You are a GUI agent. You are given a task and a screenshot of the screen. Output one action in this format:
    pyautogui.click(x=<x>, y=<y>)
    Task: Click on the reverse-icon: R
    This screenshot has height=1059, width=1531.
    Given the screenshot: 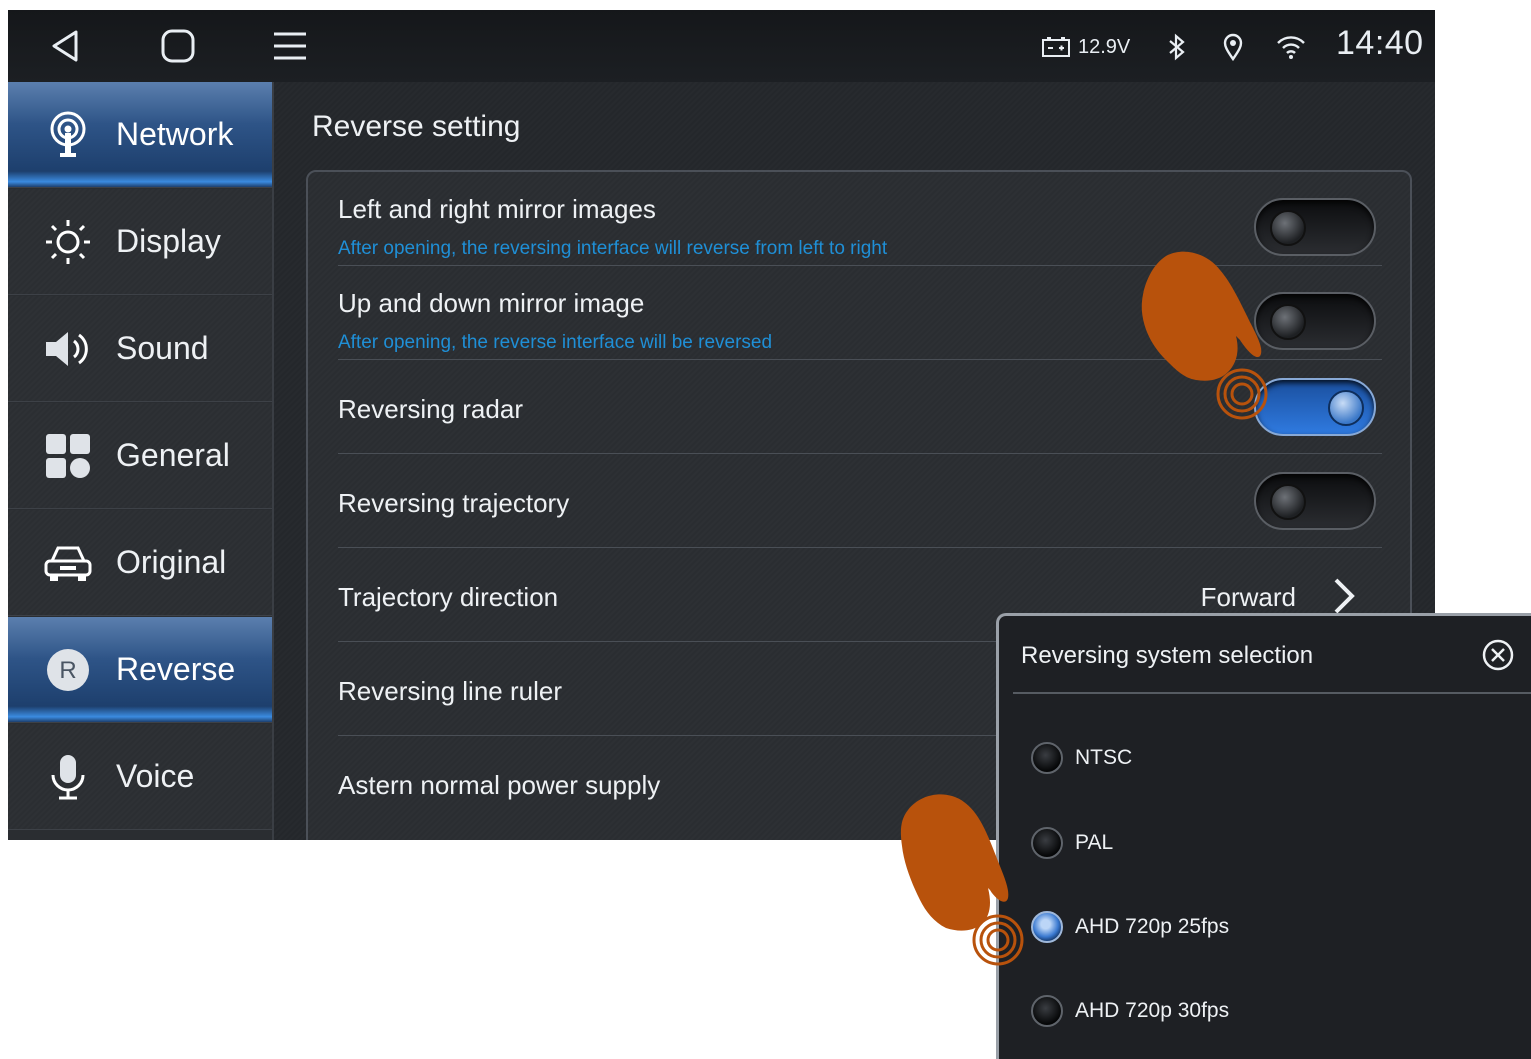 What is the action you would take?
    pyautogui.click(x=68, y=670)
    